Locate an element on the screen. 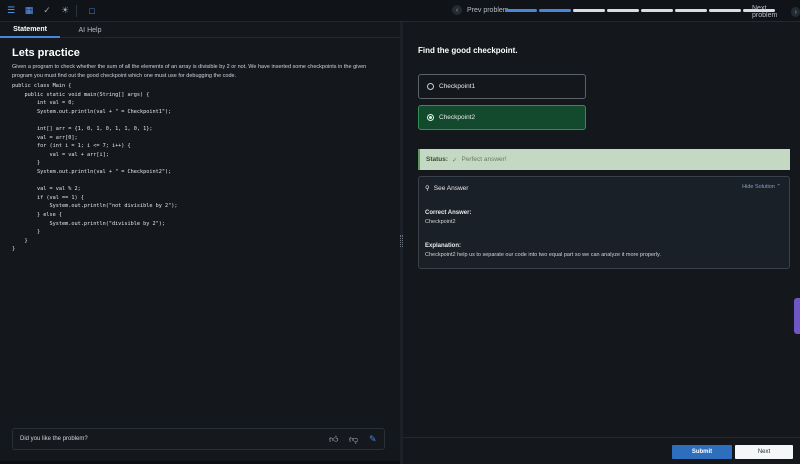  feedback-bar: Did you like the problem? 👍︎ 👎︎ ✎ is located at coordinates (198, 439).